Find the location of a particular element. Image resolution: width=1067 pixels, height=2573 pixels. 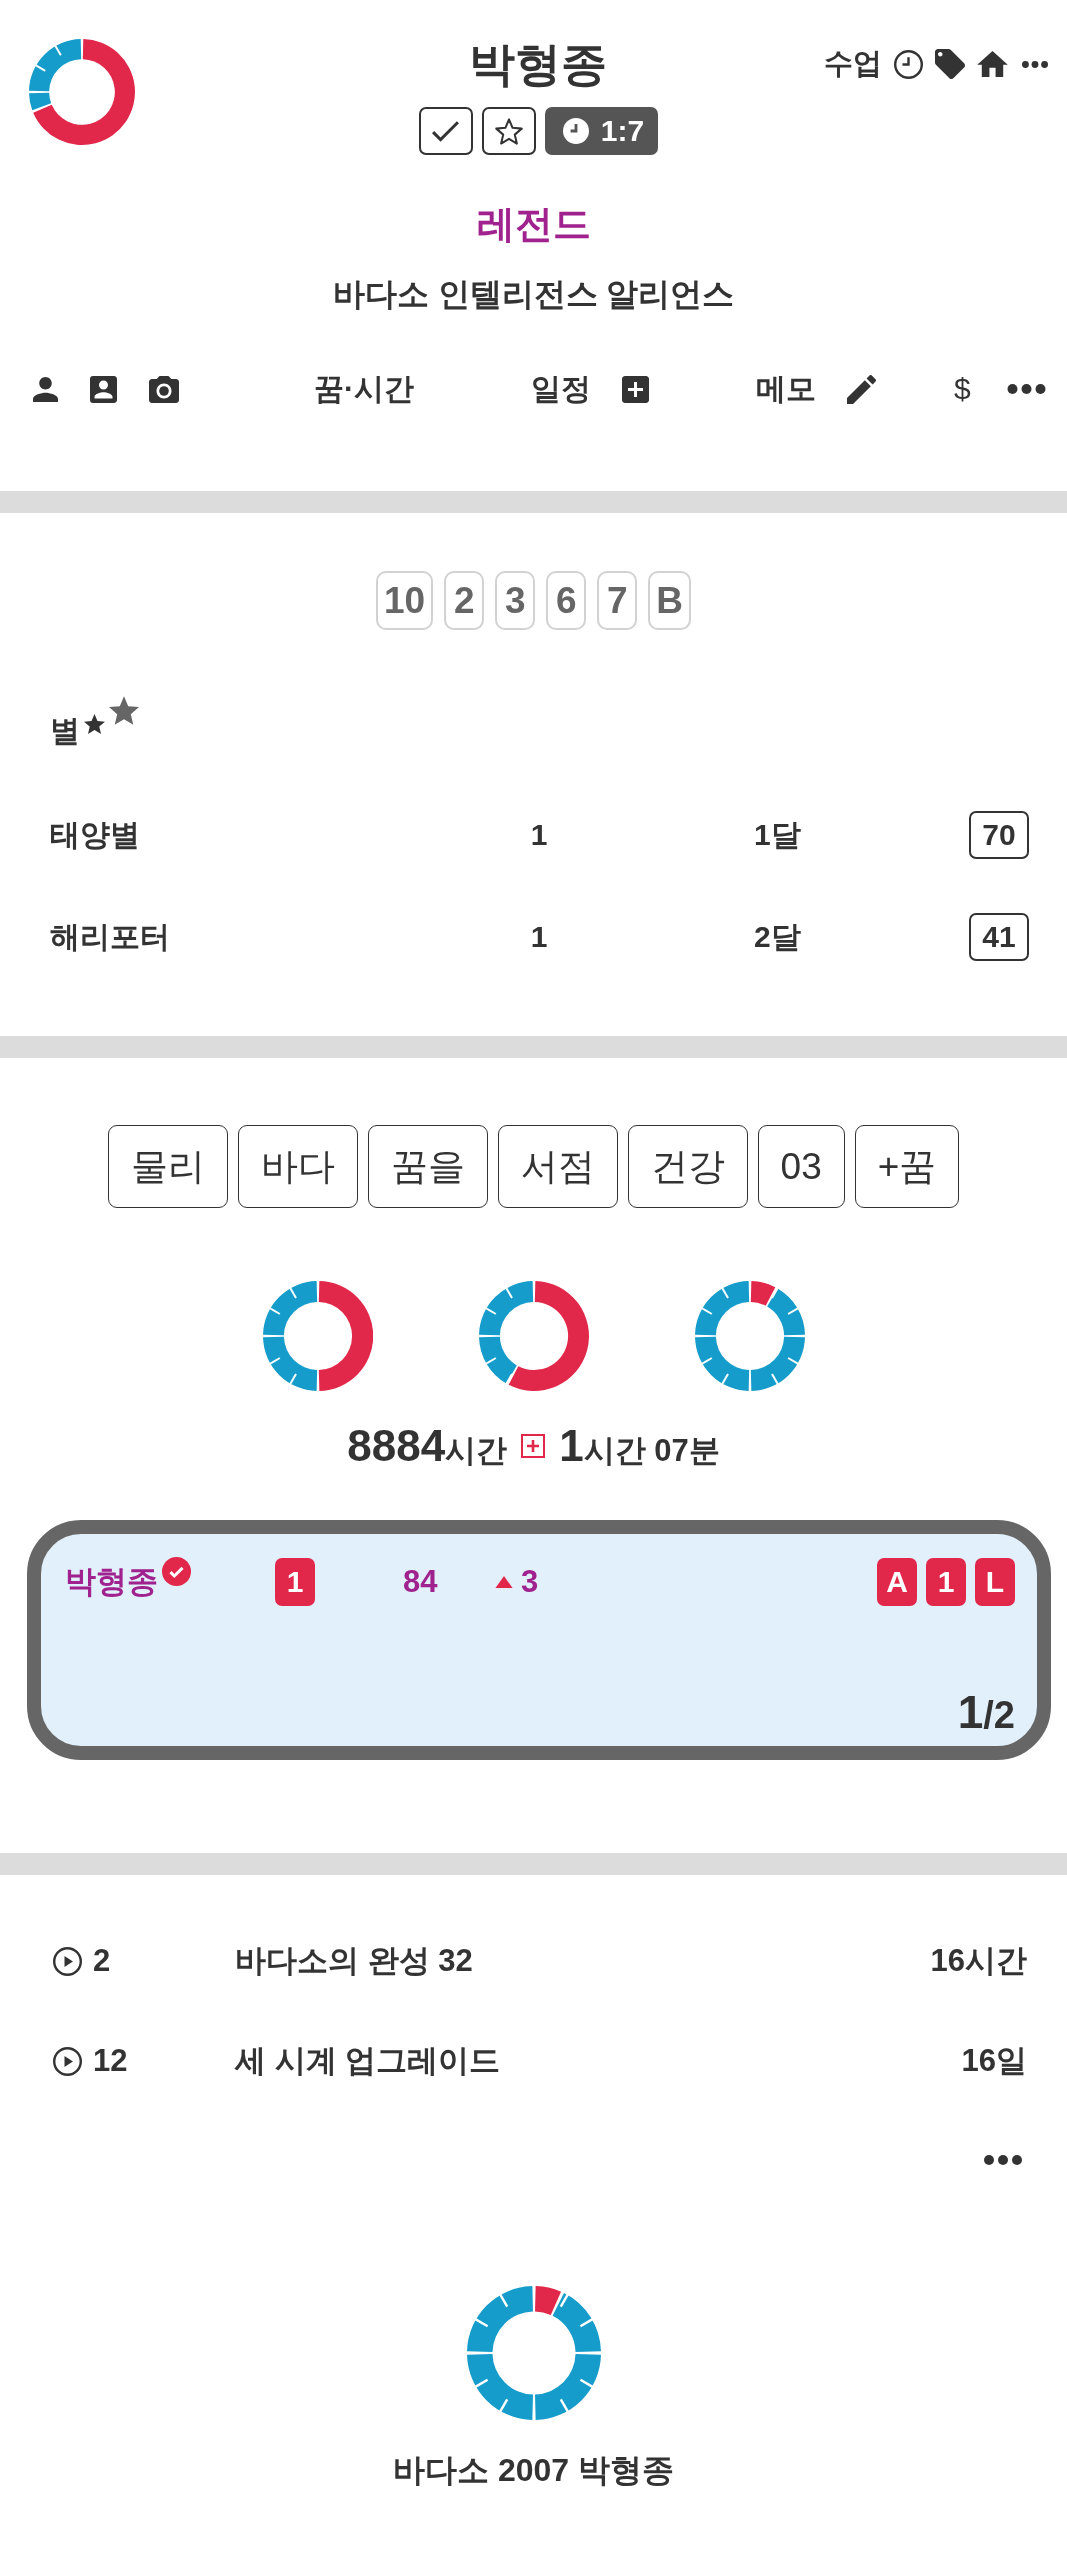

nav-link: 메모 is located at coordinates (786, 389).